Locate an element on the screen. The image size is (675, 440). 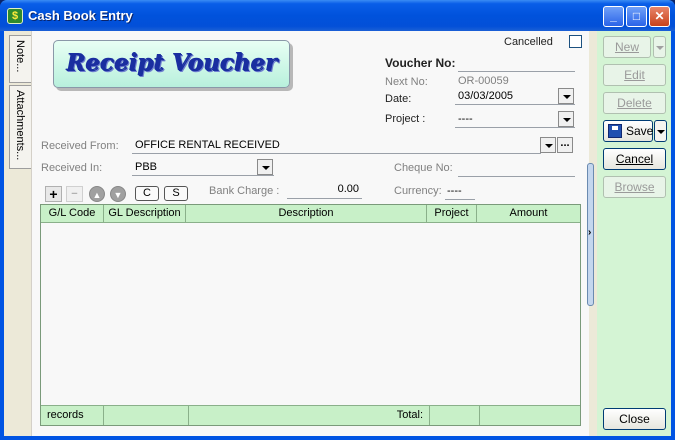
save-disk-icon is located at coordinates (615, 131).